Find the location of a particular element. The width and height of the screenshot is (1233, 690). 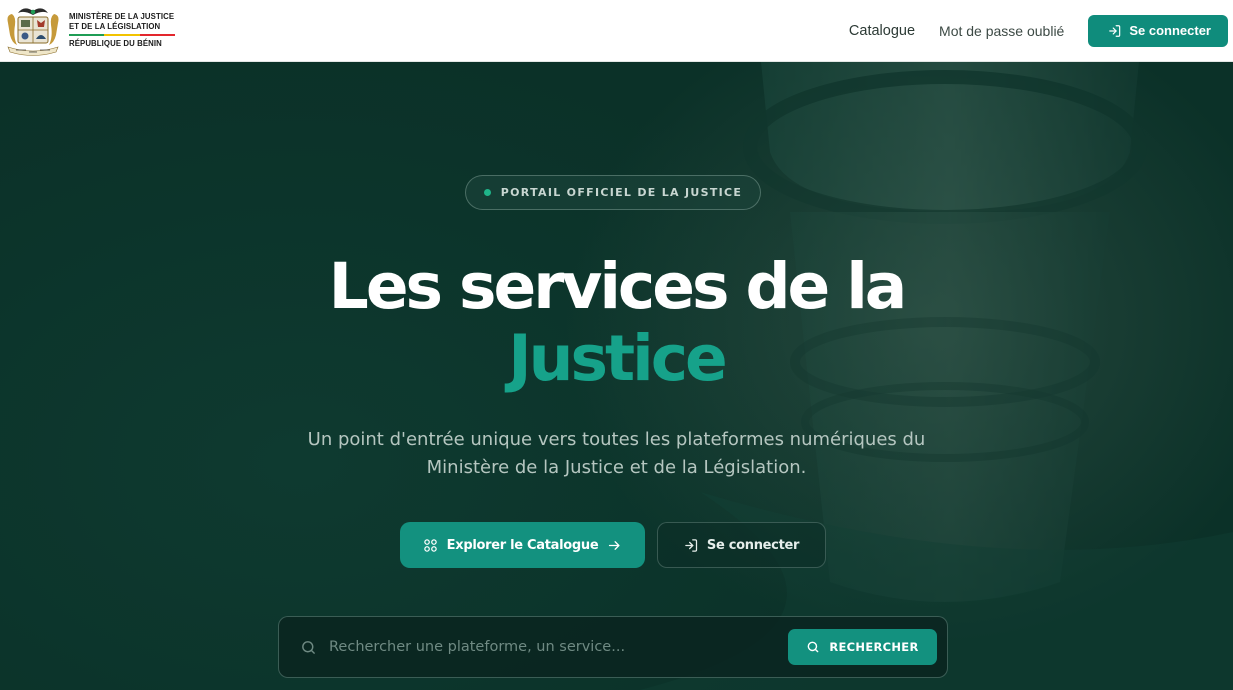

search-icon is located at coordinates (308, 647).